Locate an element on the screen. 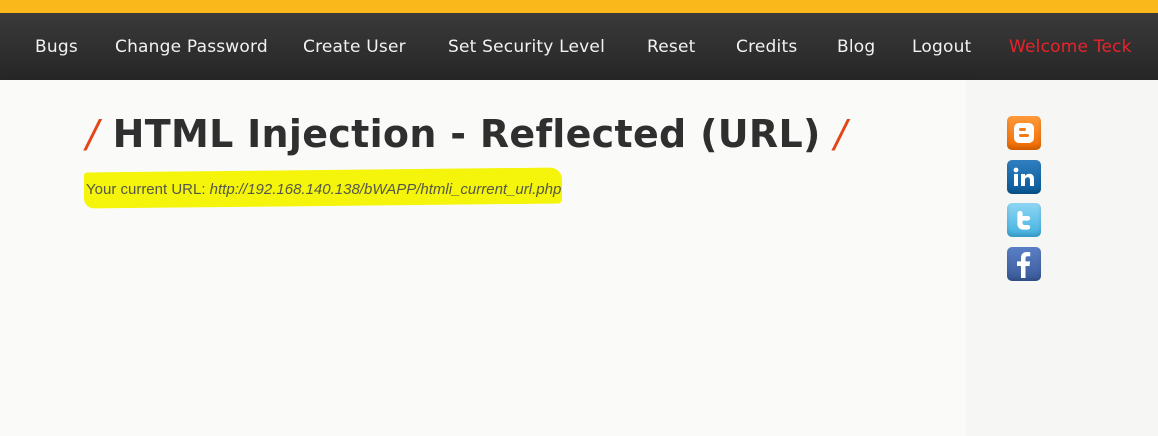 The image size is (1158, 436). sidebar is located at coordinates (1062, 258).